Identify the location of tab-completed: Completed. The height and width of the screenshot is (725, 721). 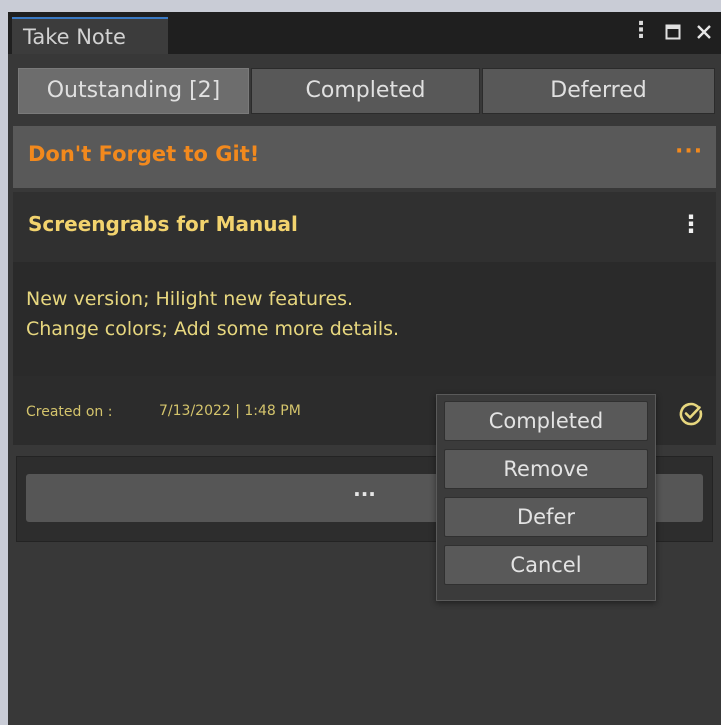
(365, 91).